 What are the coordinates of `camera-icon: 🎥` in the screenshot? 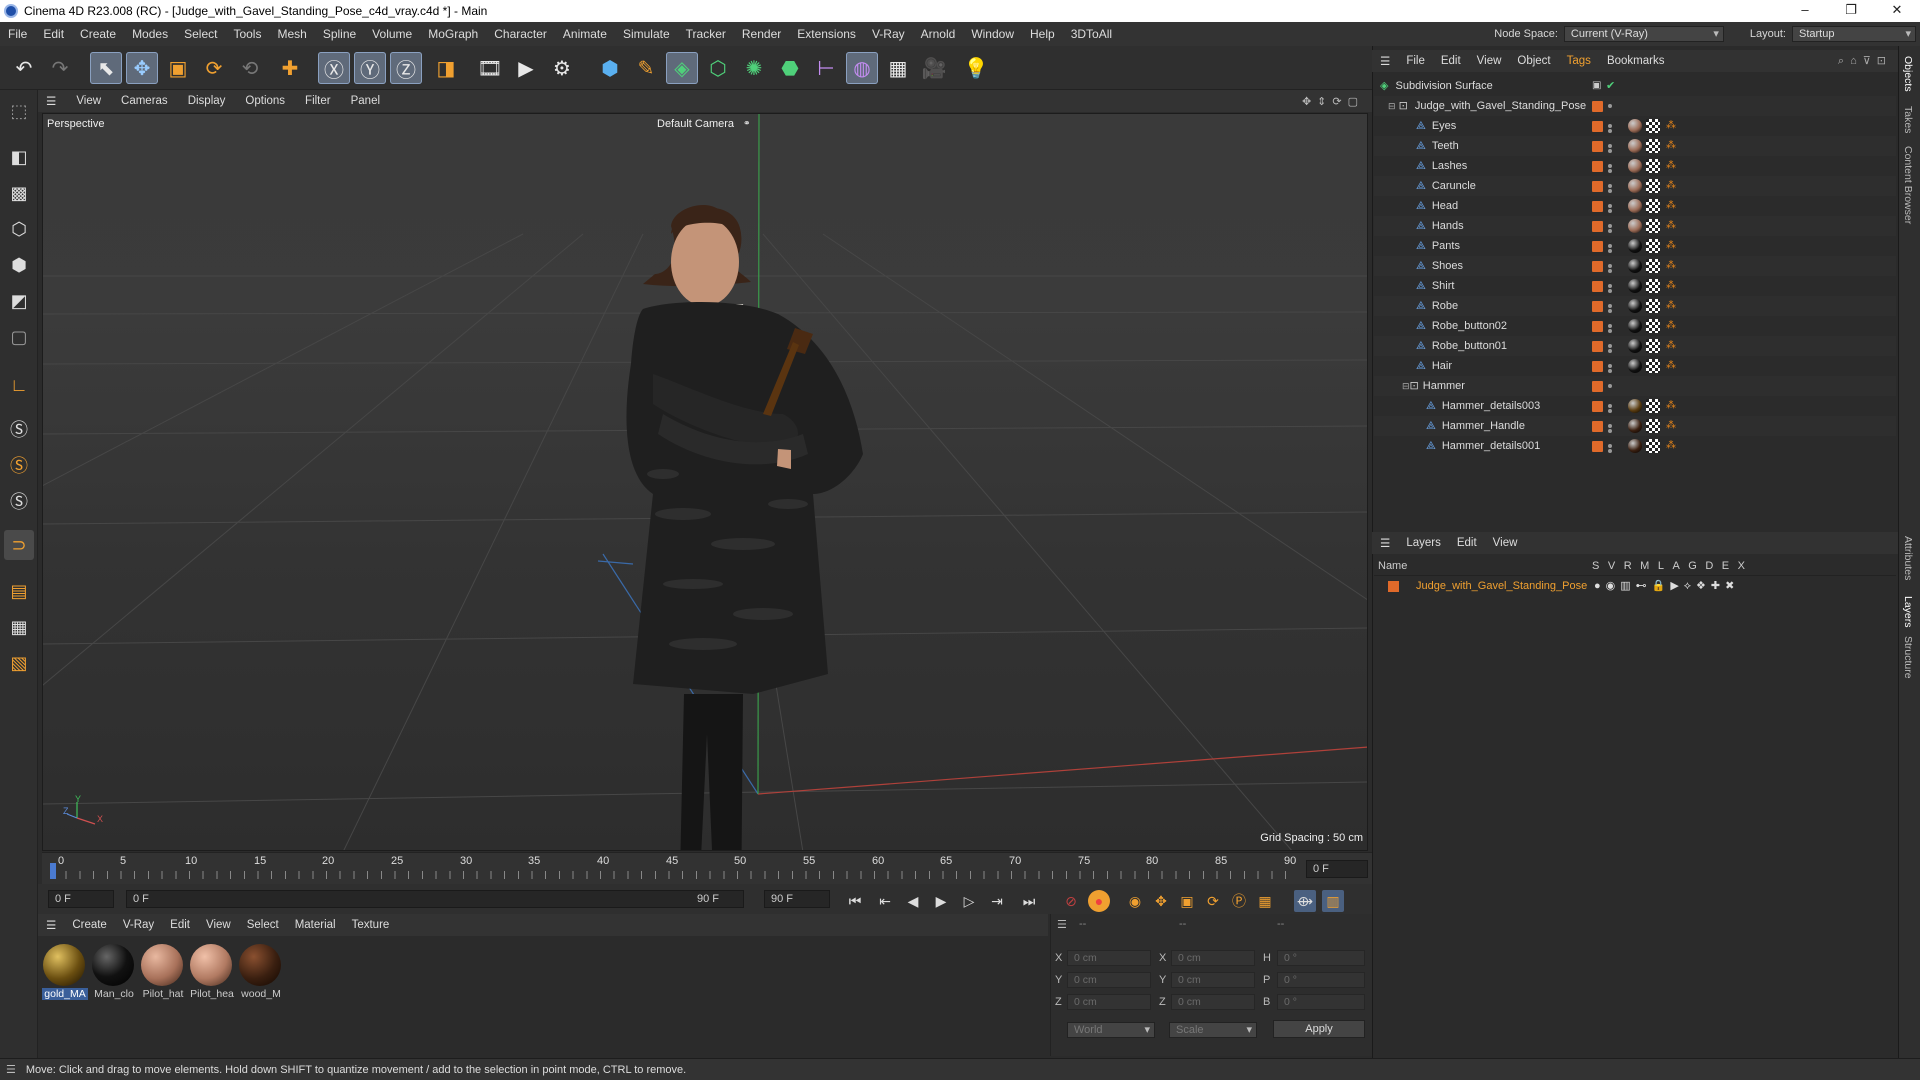 It's located at (934, 68).